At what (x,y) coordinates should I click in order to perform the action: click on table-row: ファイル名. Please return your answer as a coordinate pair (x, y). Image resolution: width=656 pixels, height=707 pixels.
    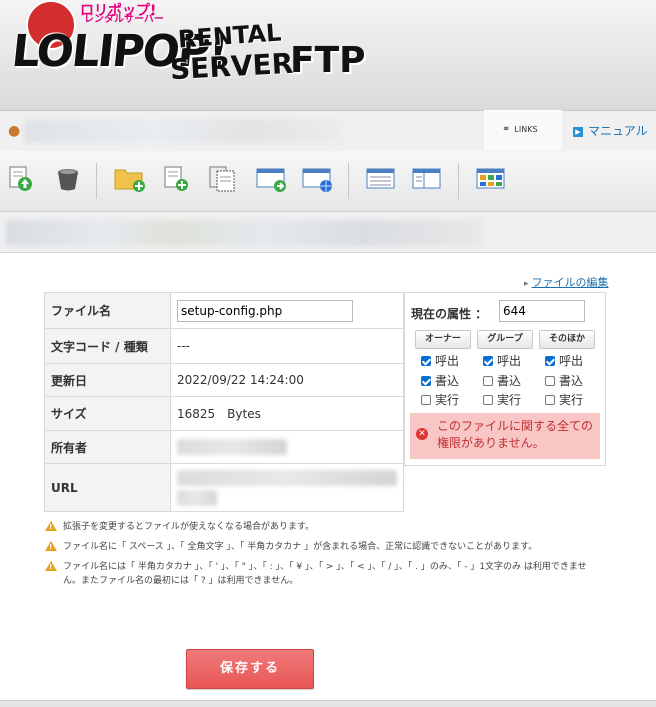
    Looking at the image, I should click on (224, 310).